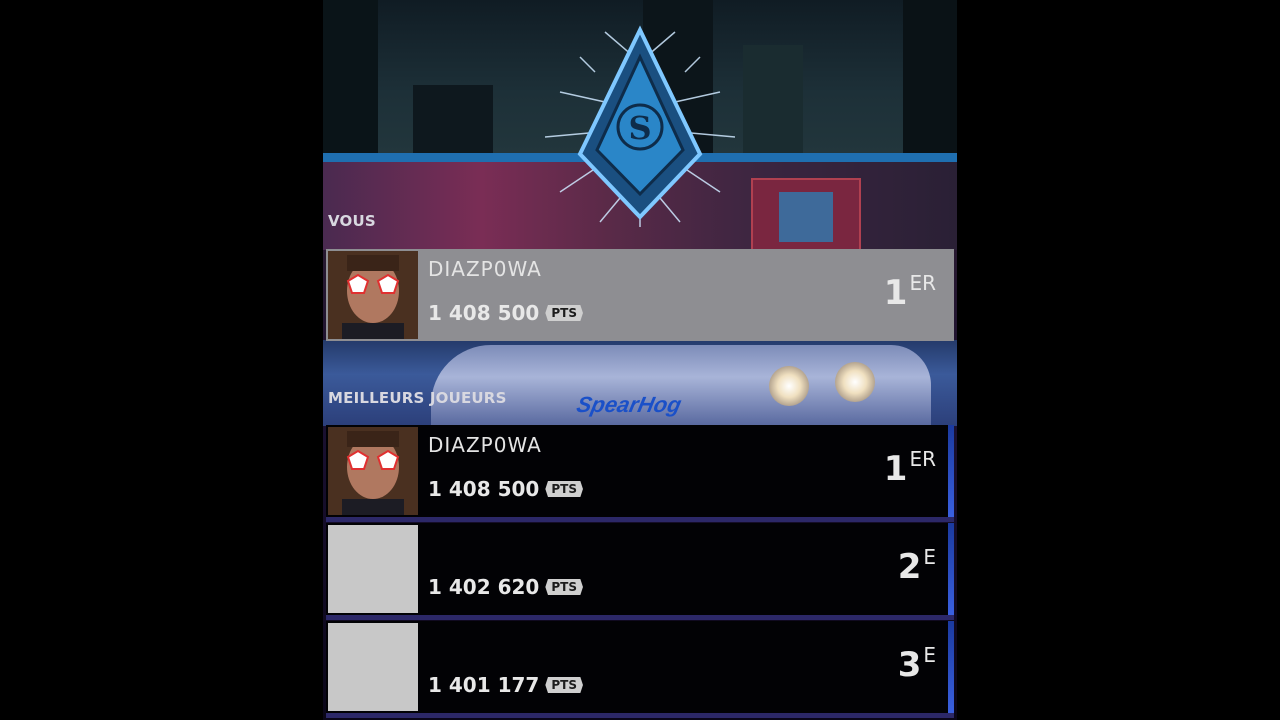  Describe the element at coordinates (352, 221) in the screenshot. I see `section-label-you: VOUS` at that location.